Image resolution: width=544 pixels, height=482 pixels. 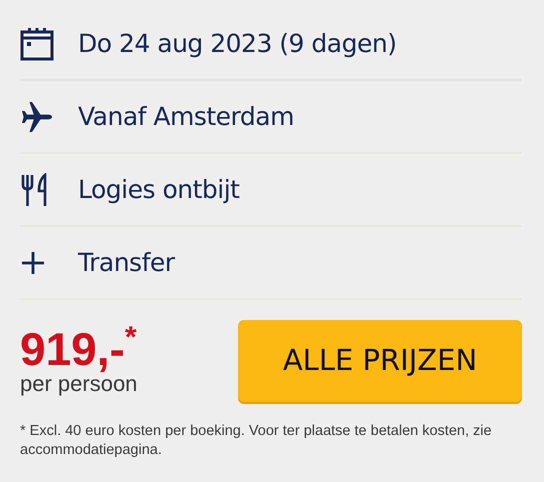 I want to click on plane-icon, so click(x=37, y=117).